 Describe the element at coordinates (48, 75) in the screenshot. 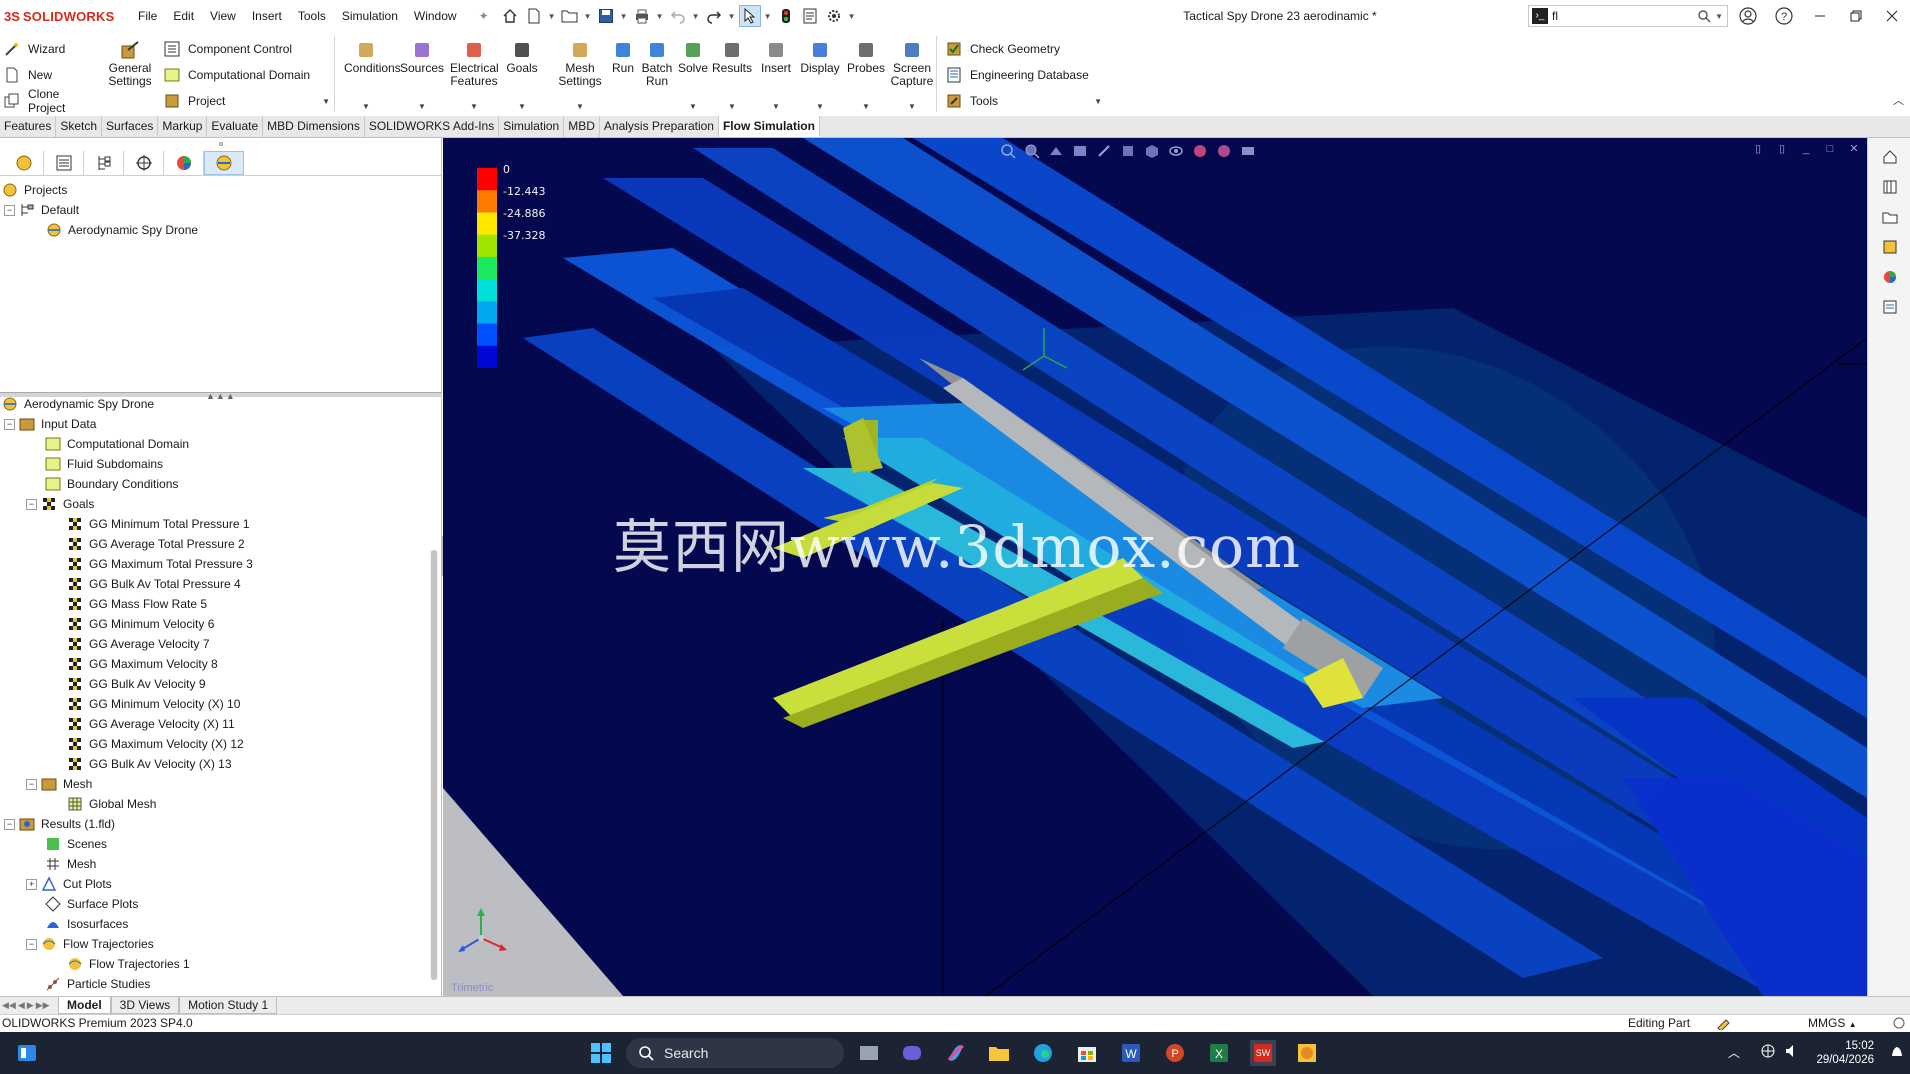

I see `new-project-button: New` at that location.